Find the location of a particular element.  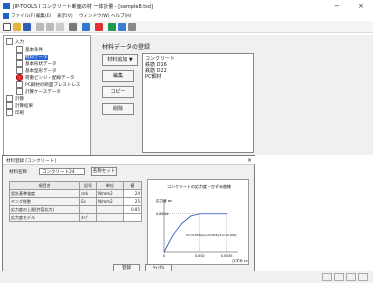

x-tick-label: 0.0035 is located at coordinates (227, 256).